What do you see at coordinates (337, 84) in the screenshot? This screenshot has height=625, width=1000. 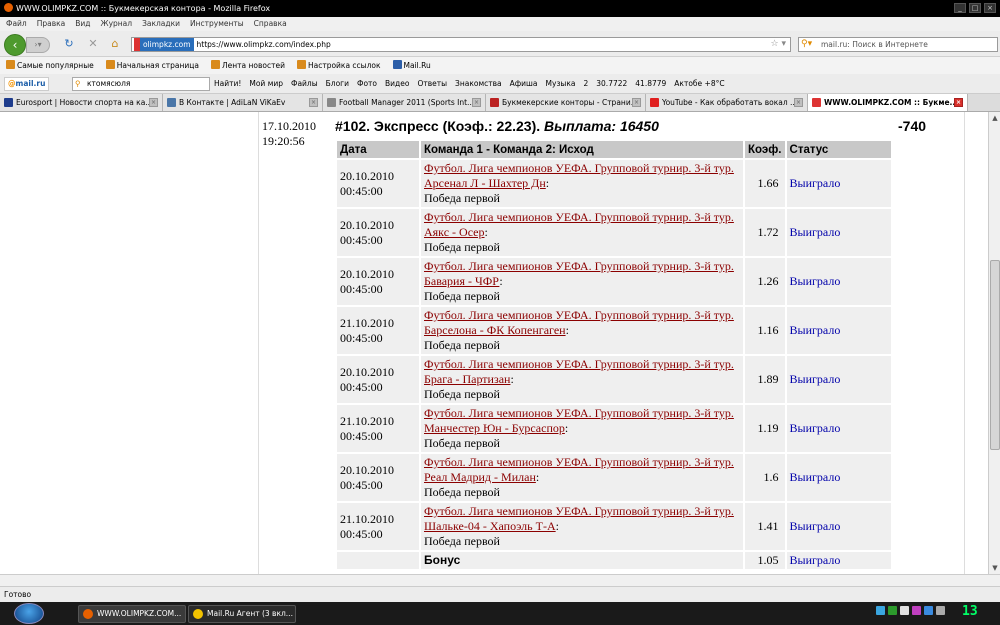 I see `mailru-item-blogs: Блоги` at bounding box center [337, 84].